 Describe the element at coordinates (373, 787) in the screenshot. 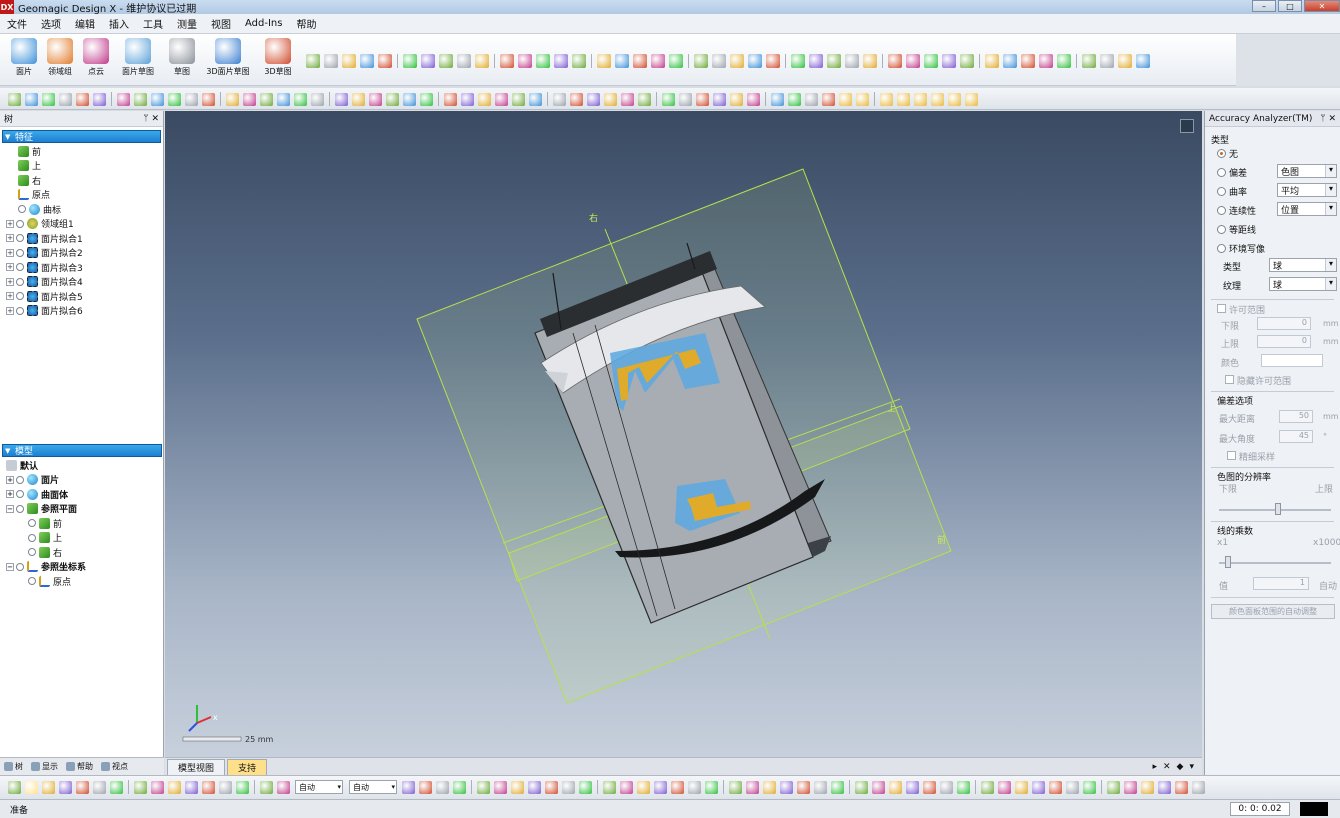

I see `filter-mode-combo: 自动` at that location.